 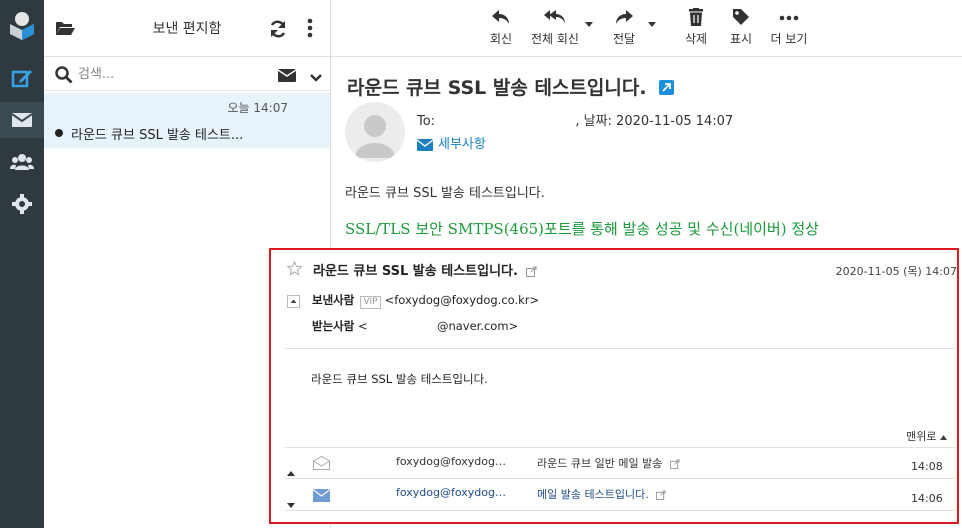 What do you see at coordinates (477, 326) in the screenshot?
I see `recipient-email: @naver.com>` at bounding box center [477, 326].